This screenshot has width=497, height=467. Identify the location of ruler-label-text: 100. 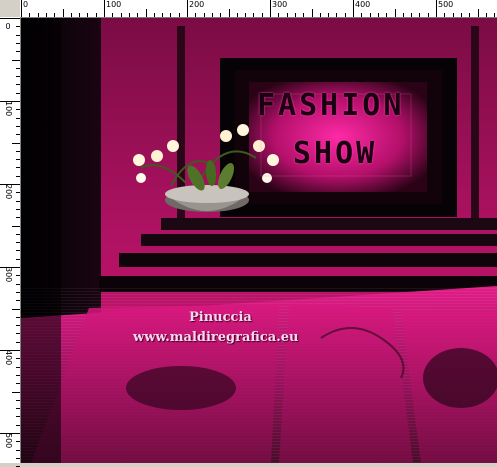
(8, 109).